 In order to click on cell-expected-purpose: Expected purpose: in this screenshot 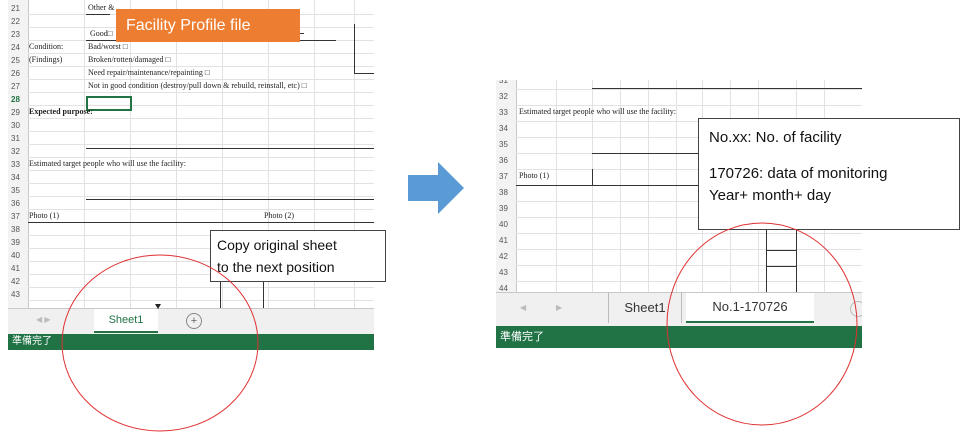, I will do `click(61, 111)`.